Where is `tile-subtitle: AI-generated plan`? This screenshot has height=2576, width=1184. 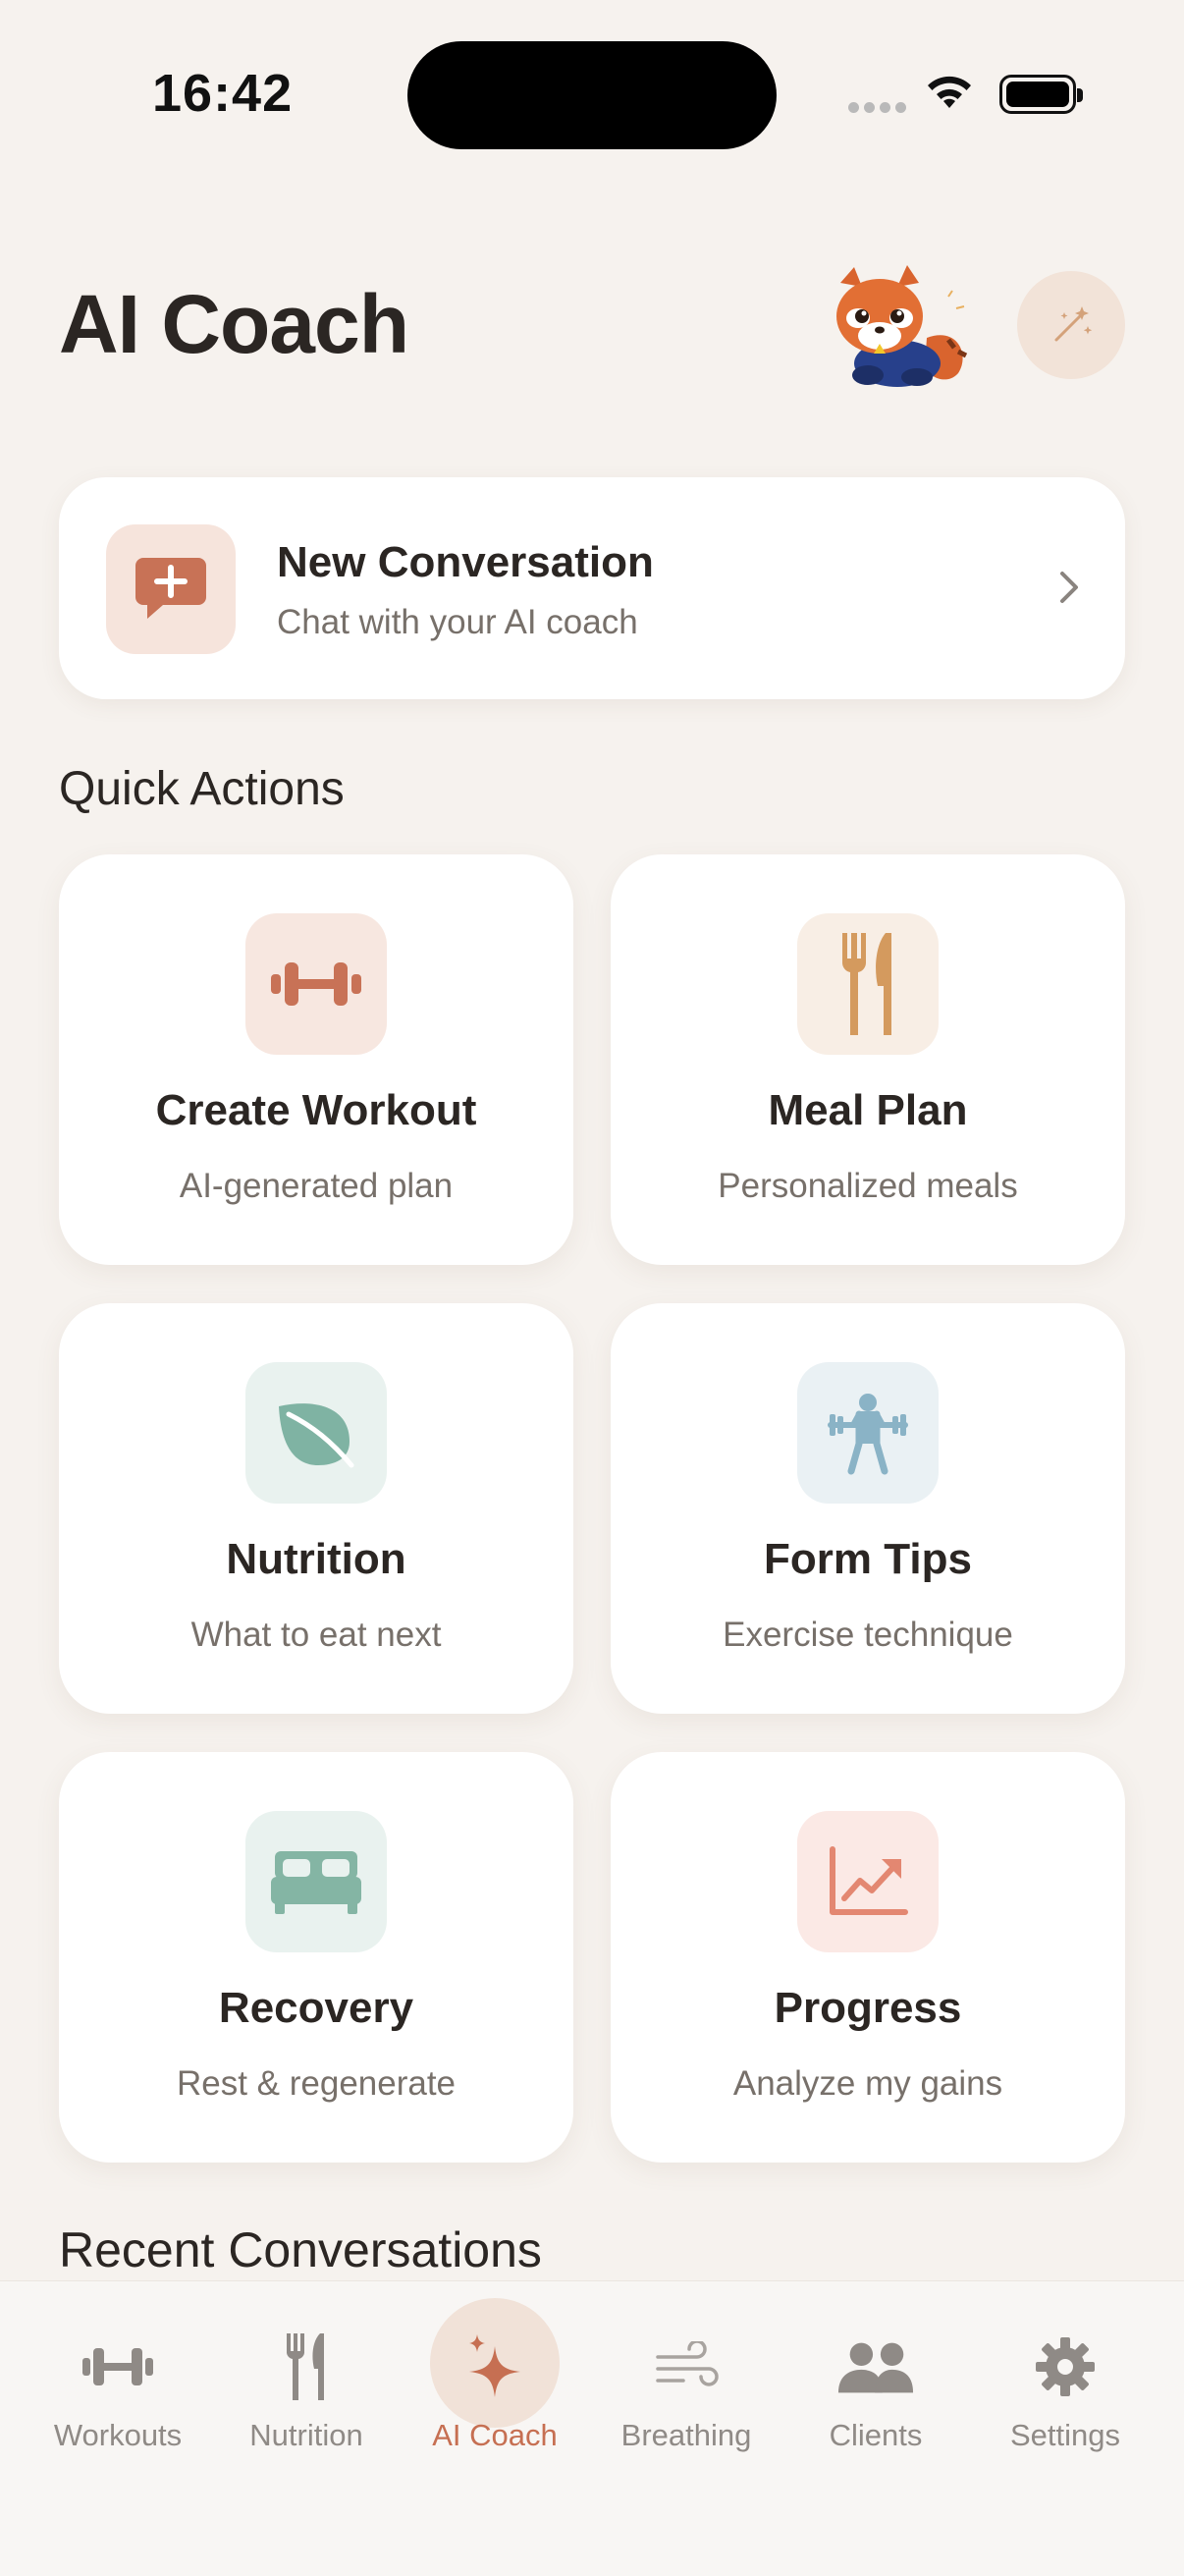 tile-subtitle: AI-generated plan is located at coordinates (316, 1186).